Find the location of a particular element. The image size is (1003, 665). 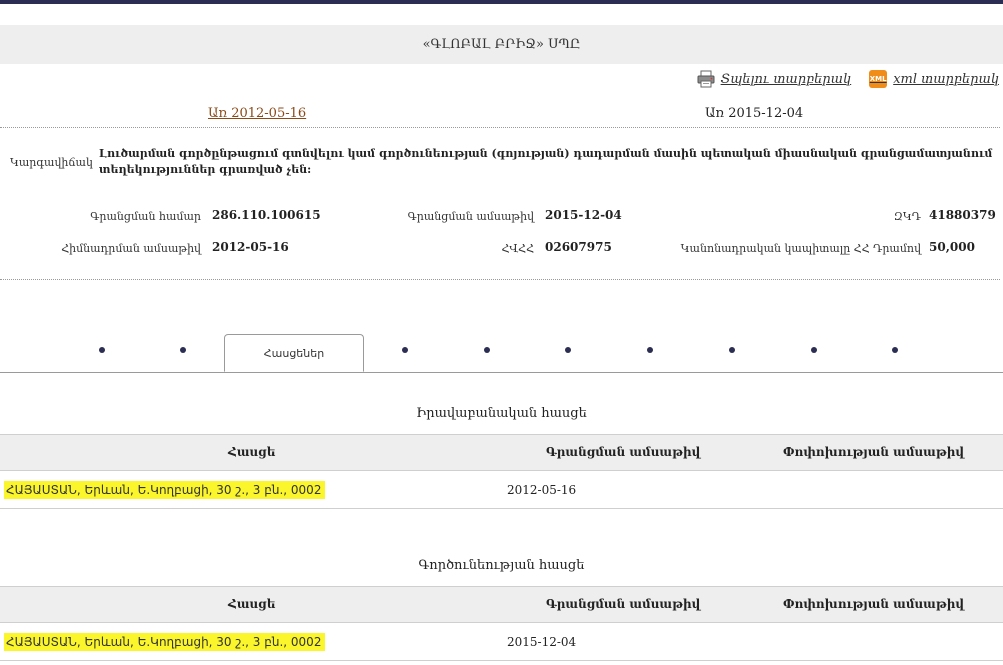

business-address-title: Գործունեության հասցե is located at coordinates (501, 565).